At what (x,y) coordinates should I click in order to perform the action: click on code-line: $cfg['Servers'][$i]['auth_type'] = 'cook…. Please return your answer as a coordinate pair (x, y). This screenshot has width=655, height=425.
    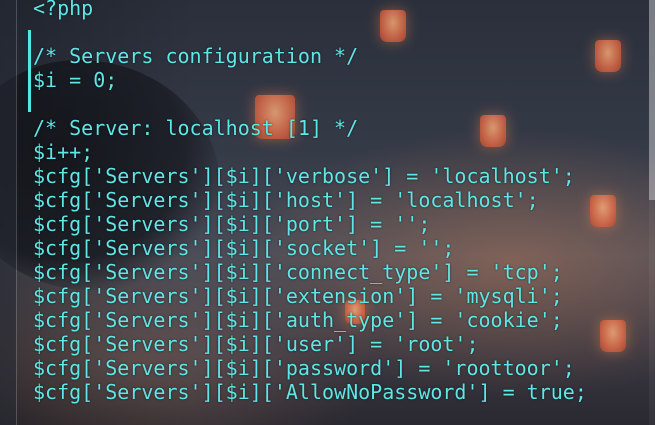
    Looking at the image, I should click on (310, 320).